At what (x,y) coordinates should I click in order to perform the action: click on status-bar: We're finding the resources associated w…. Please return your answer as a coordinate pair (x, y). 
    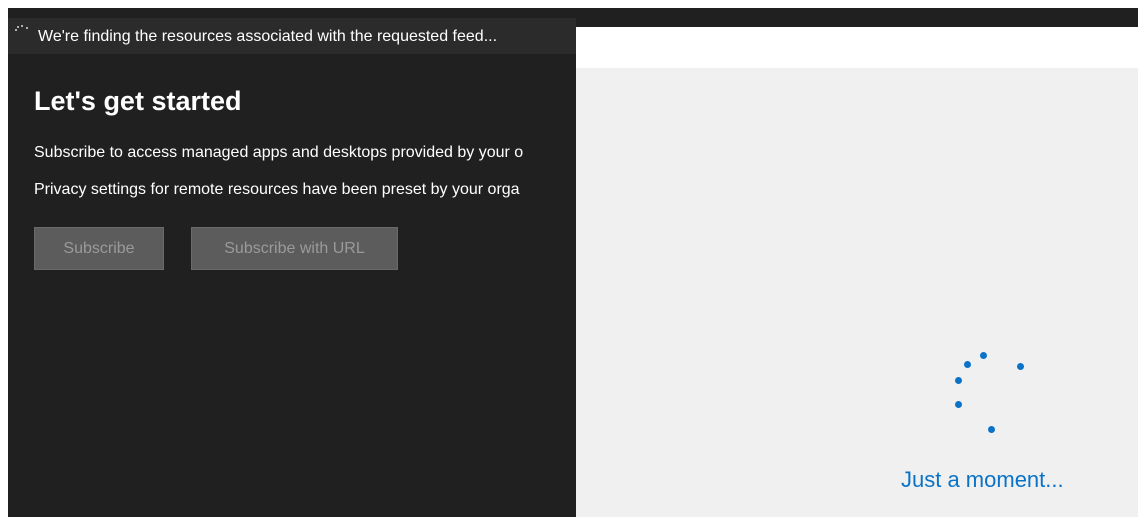
    Looking at the image, I should click on (292, 36).